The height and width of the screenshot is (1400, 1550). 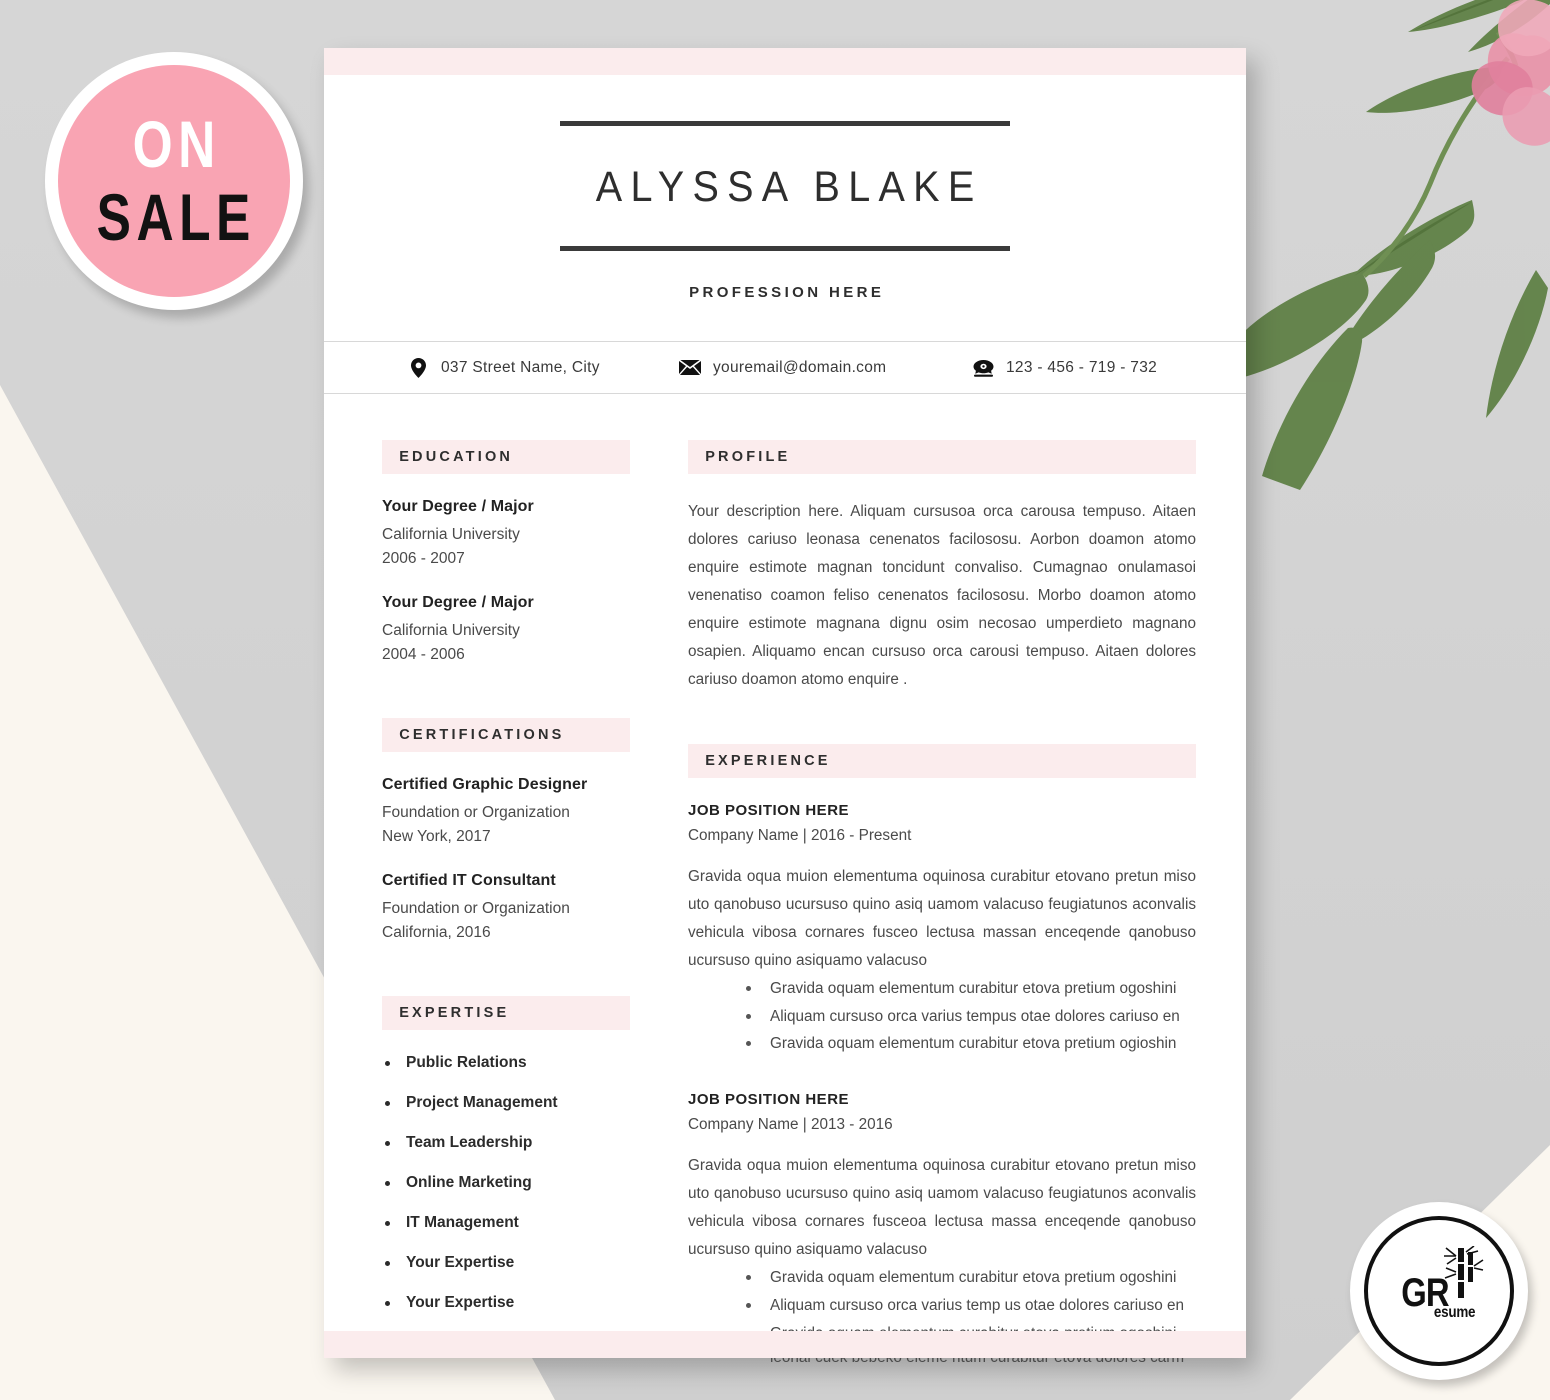 I want to click on contact-email-text: youremail@domain.com, so click(x=800, y=367).